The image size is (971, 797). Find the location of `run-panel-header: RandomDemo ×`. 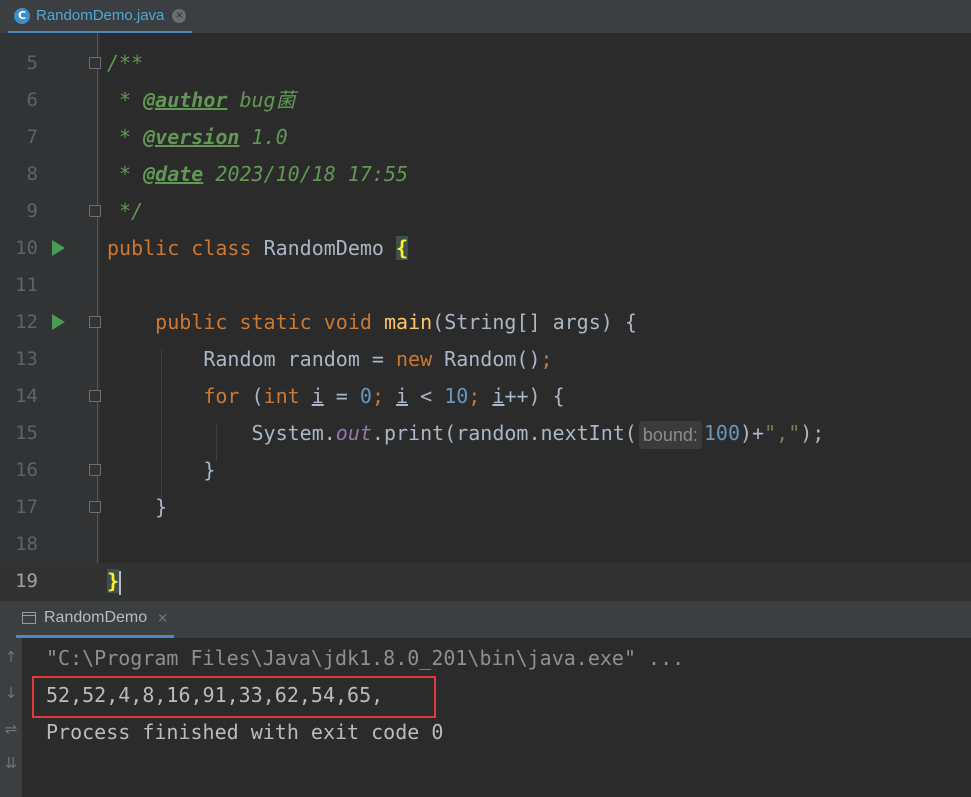

run-panel-header: RandomDemo × is located at coordinates (485, 619).